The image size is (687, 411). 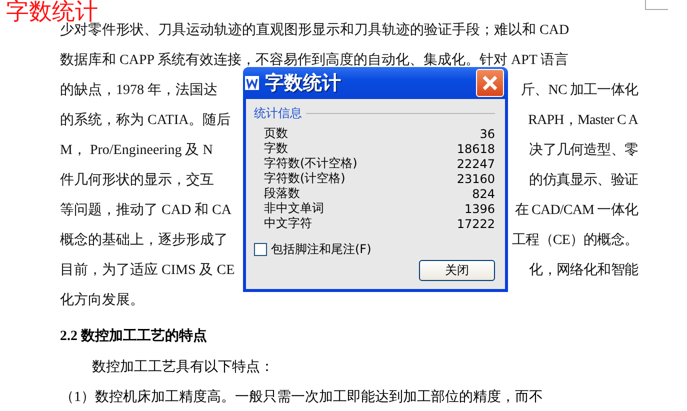 I want to click on close-button, so click(x=490, y=83).